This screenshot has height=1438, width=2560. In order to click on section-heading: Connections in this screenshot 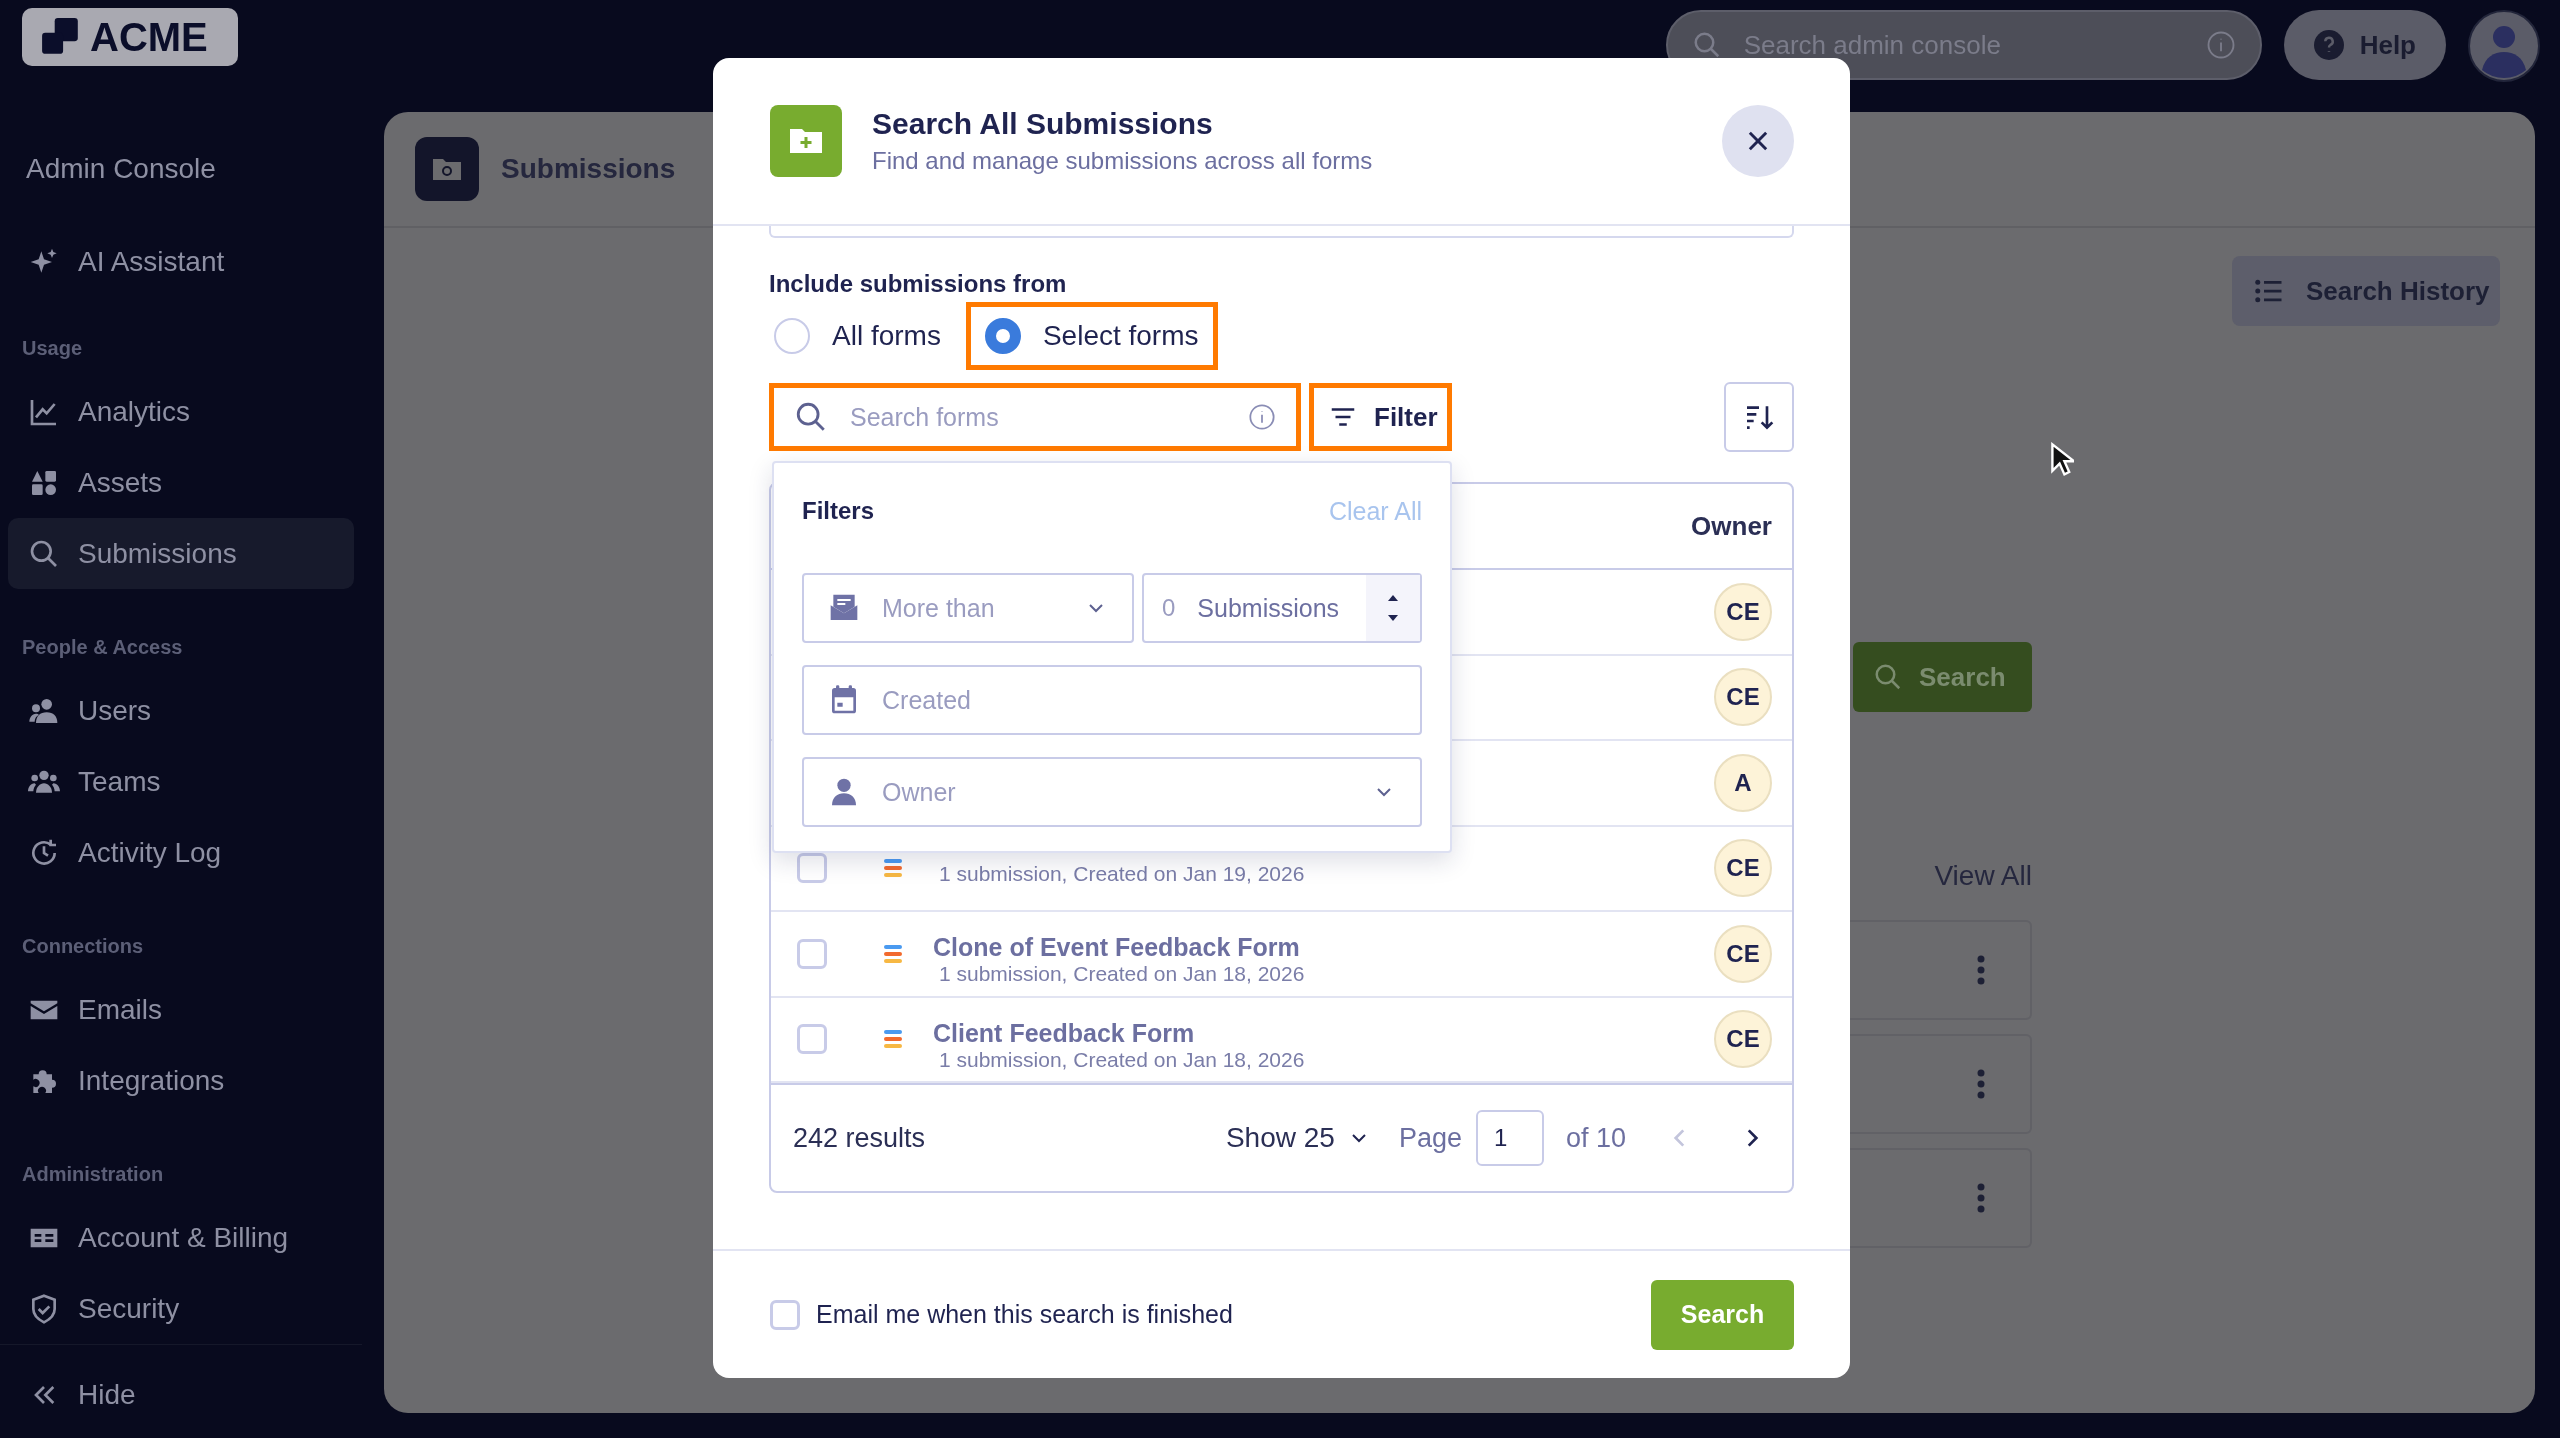, I will do `click(83, 946)`.